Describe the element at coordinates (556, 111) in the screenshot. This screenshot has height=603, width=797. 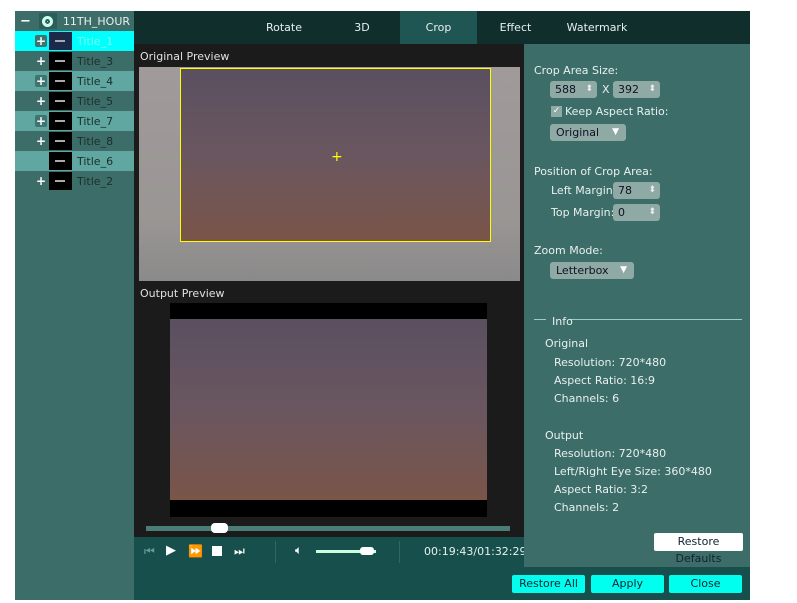
I see `keep-aspect-checkbox: ✓` at that location.